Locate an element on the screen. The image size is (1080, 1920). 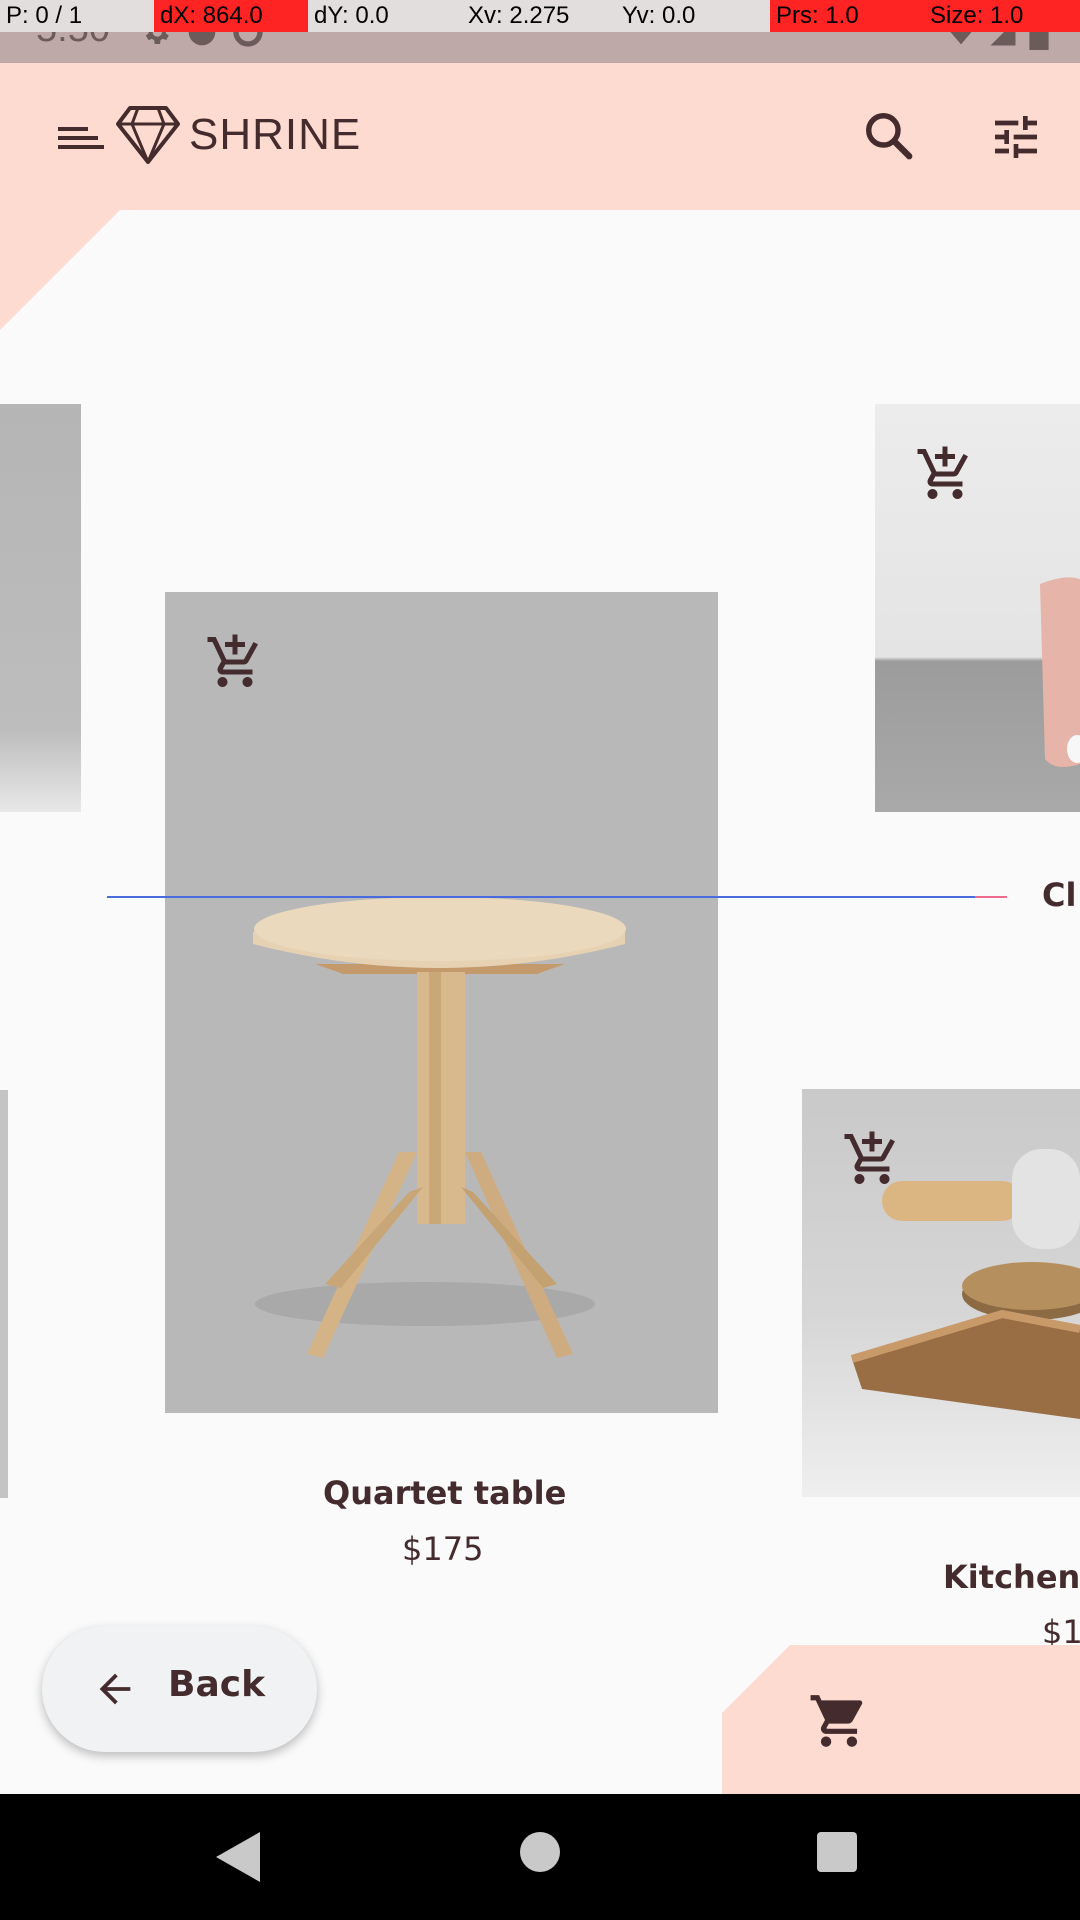
tune-icon is located at coordinates (1016, 137).